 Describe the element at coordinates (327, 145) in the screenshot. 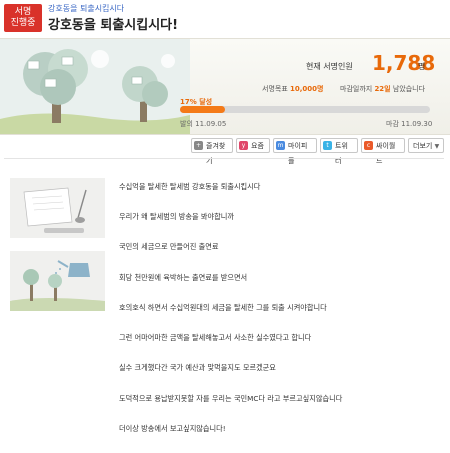

I see `twitter-icon: t` at that location.